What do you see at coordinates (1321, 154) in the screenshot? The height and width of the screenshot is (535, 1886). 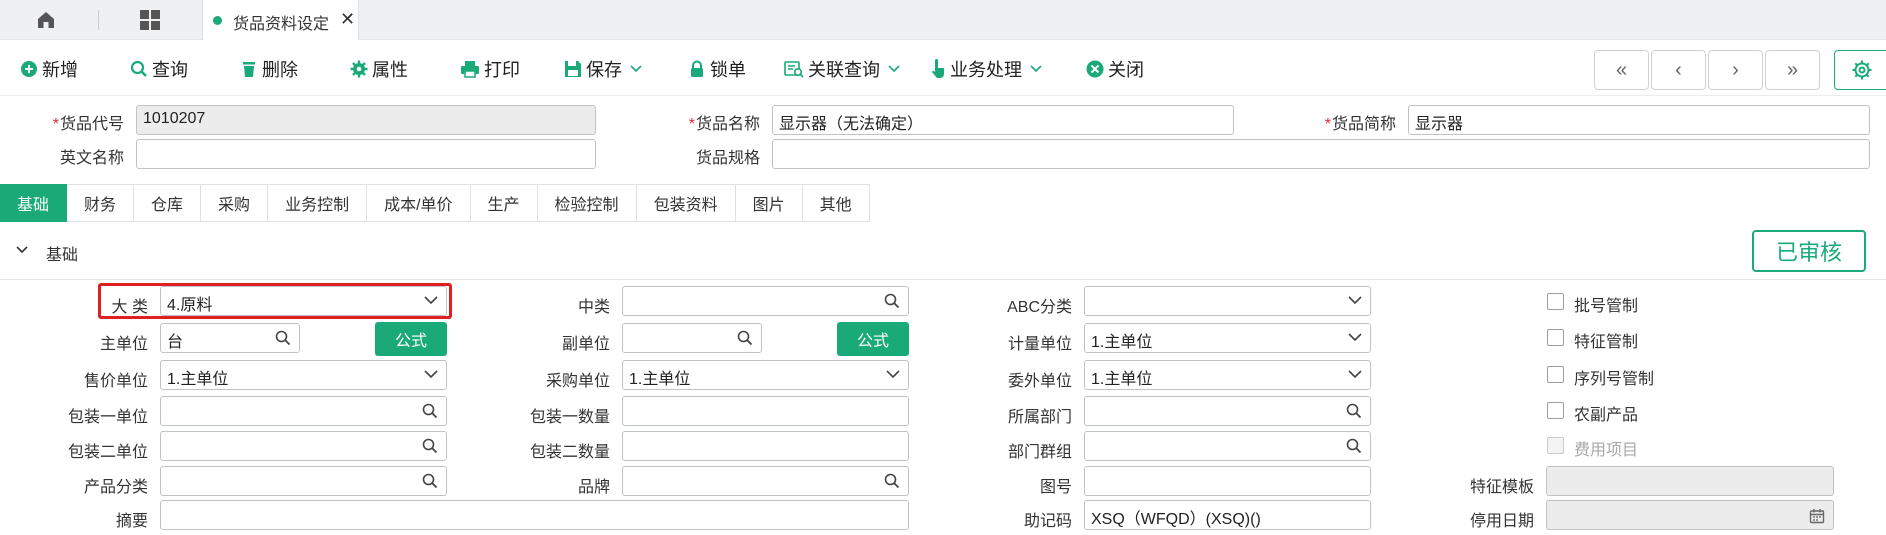 I see `spec-input` at bounding box center [1321, 154].